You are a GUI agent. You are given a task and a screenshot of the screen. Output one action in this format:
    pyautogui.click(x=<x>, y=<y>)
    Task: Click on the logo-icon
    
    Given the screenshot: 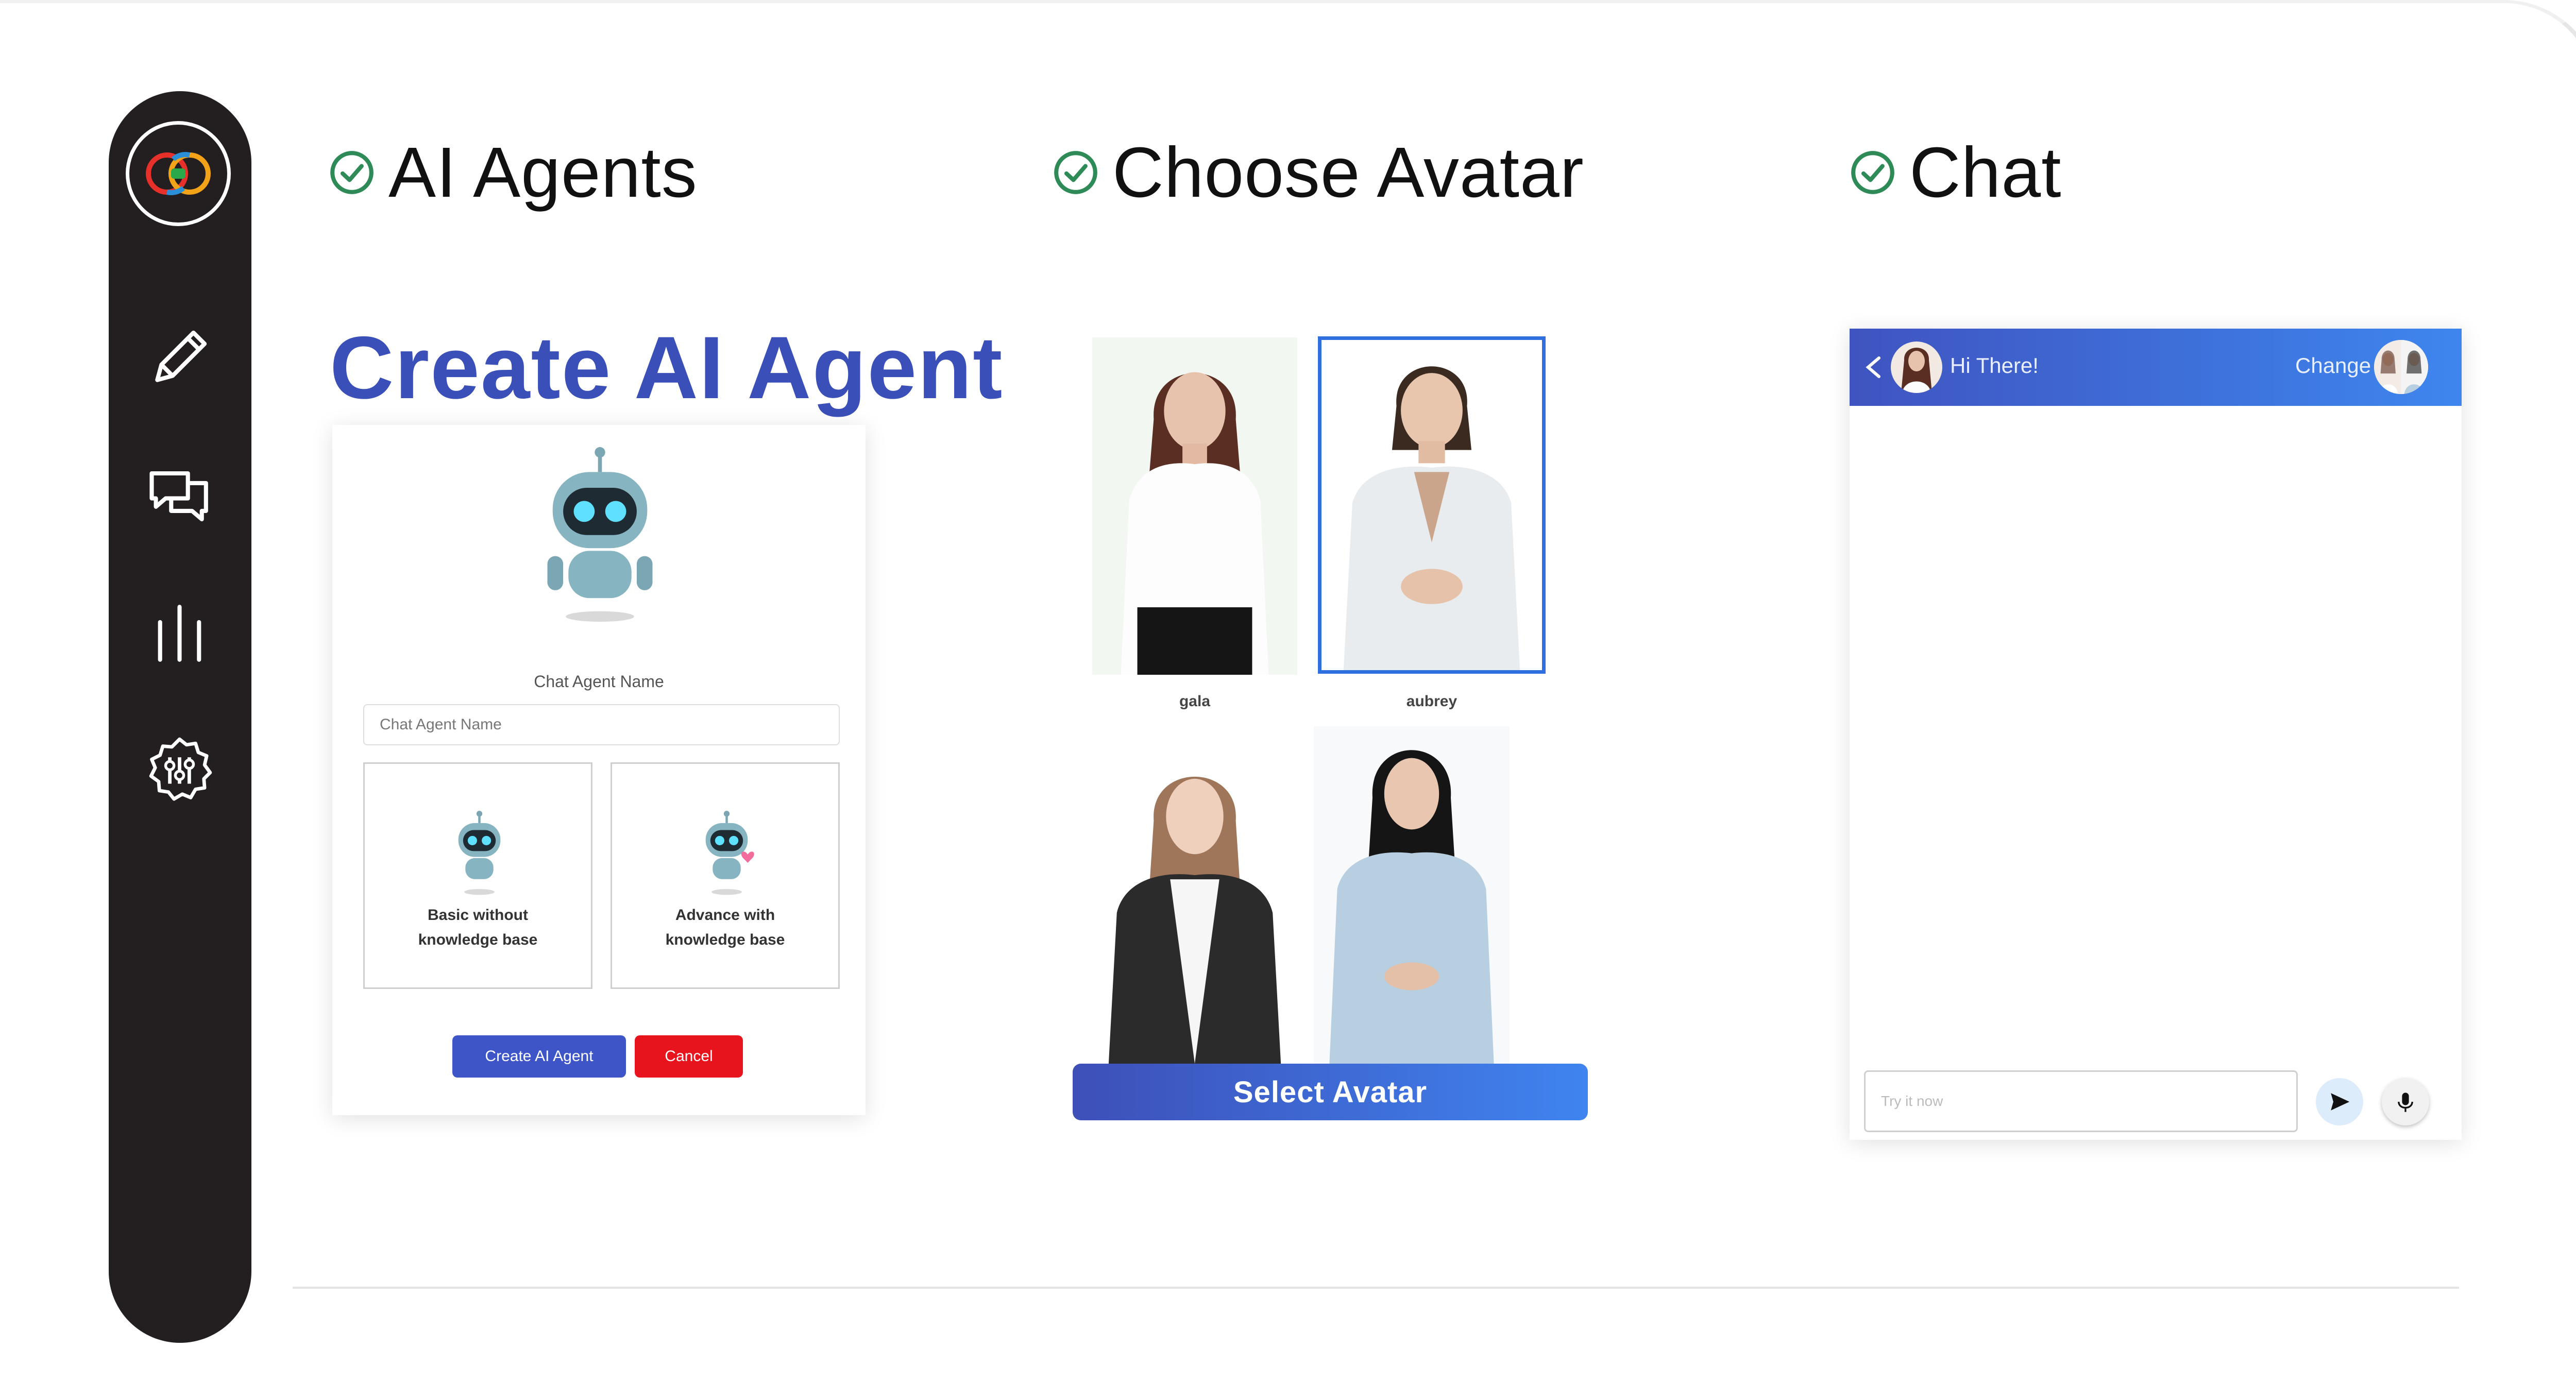 What is the action you would take?
    pyautogui.click(x=178, y=173)
    